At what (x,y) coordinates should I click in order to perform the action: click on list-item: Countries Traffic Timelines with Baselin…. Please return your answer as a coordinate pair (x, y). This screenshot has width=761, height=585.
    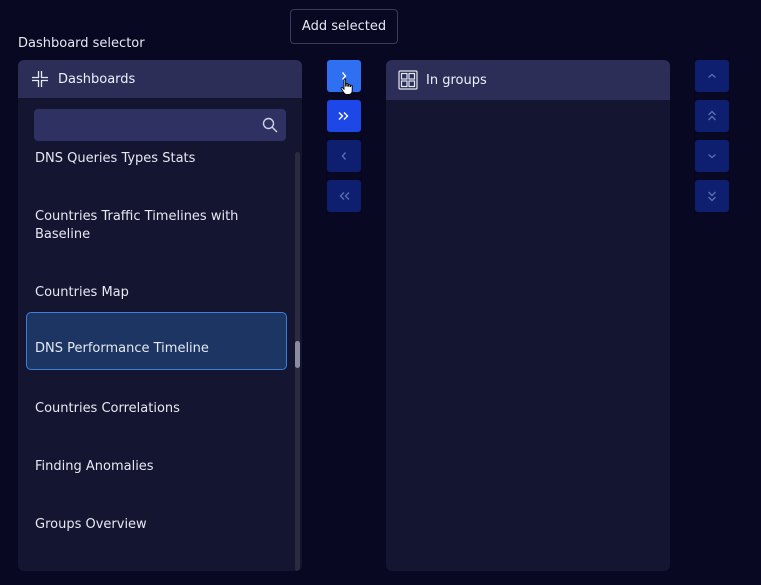
    Looking at the image, I should click on (156, 226).